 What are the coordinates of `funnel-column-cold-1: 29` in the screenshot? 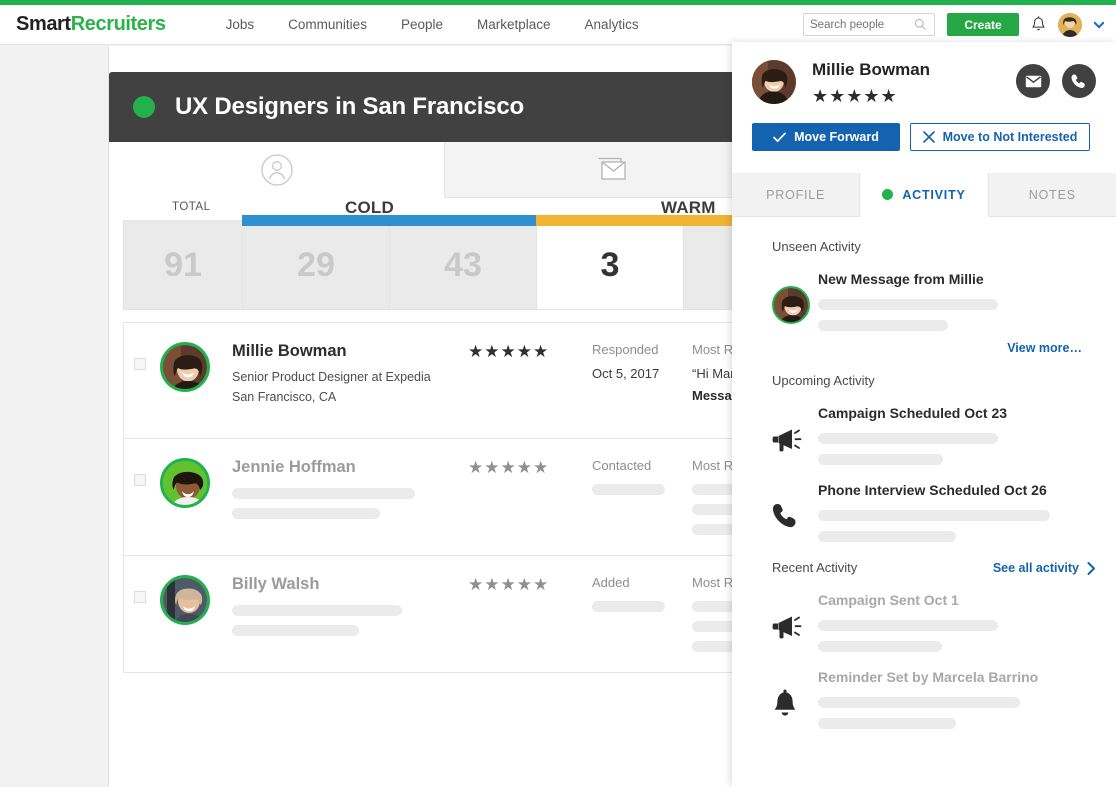 It's located at (316, 262).